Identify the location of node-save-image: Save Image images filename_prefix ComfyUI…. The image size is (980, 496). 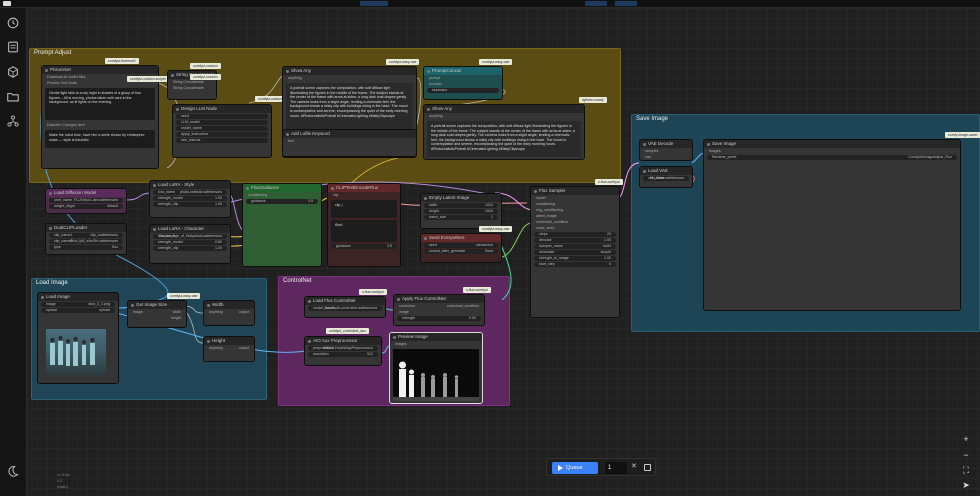
(832, 225).